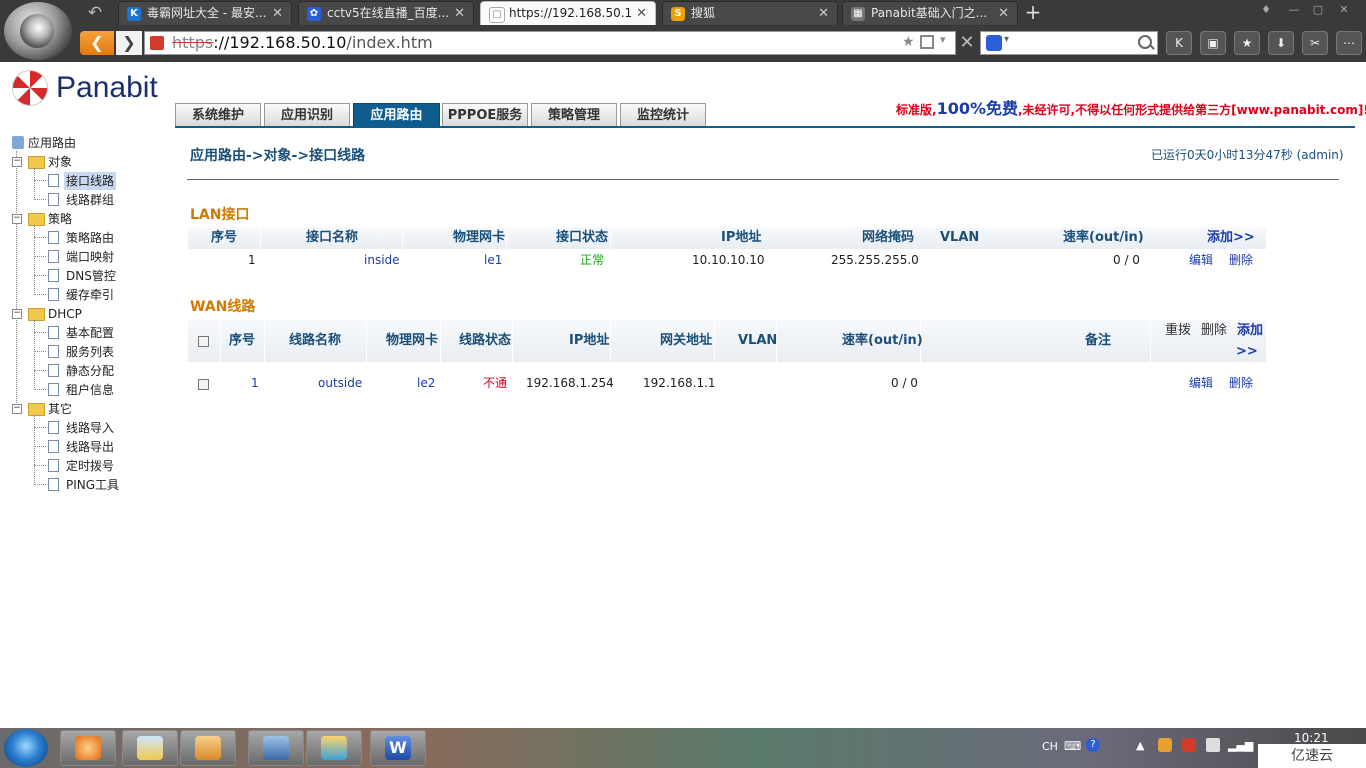  What do you see at coordinates (1231, 238) in the screenshot?
I see `lan-add-link: 添加>>` at bounding box center [1231, 238].